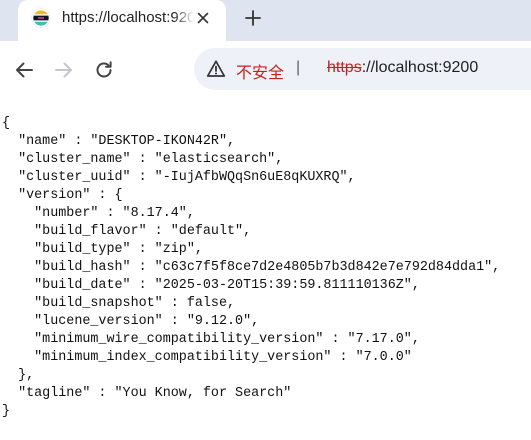 This screenshot has height=440, width=531. Describe the element at coordinates (41, 18) in the screenshot. I see `elasticsearch-logo-icon` at that location.